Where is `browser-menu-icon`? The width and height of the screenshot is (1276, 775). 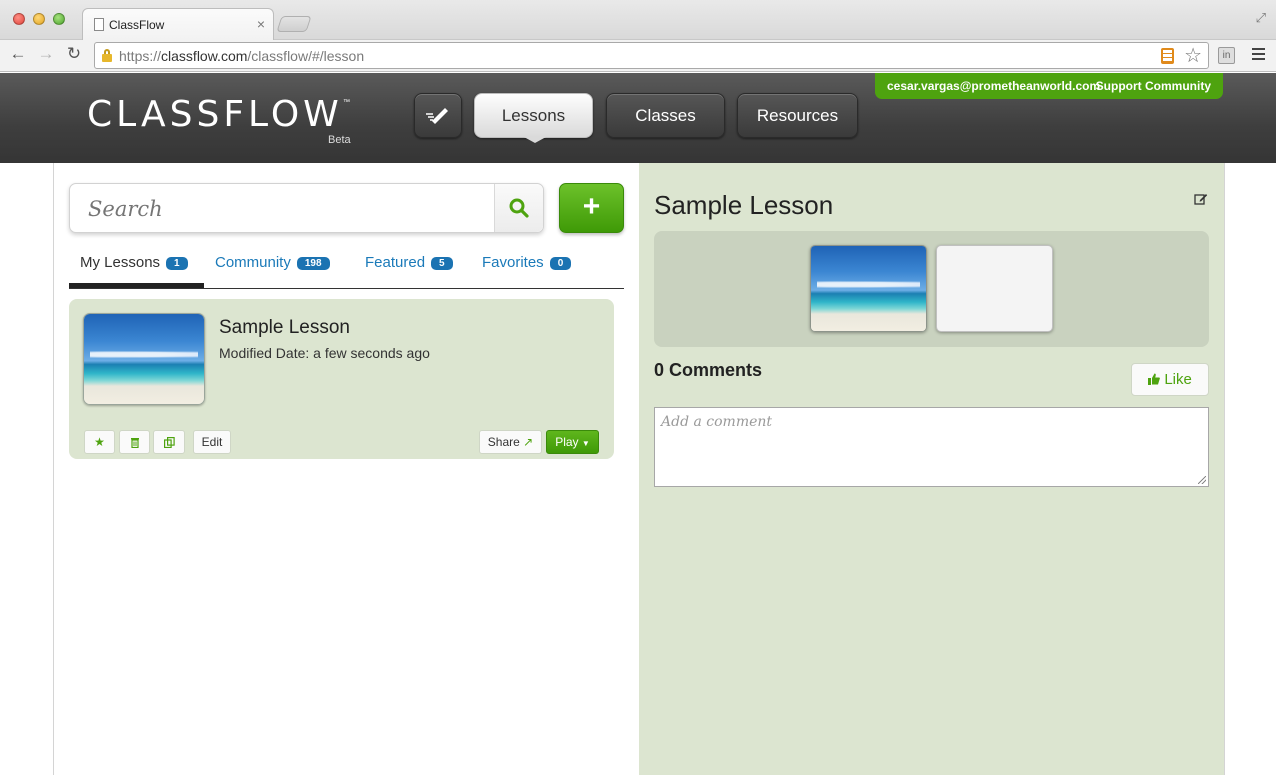
browser-menu-icon is located at coordinates (1258, 55).